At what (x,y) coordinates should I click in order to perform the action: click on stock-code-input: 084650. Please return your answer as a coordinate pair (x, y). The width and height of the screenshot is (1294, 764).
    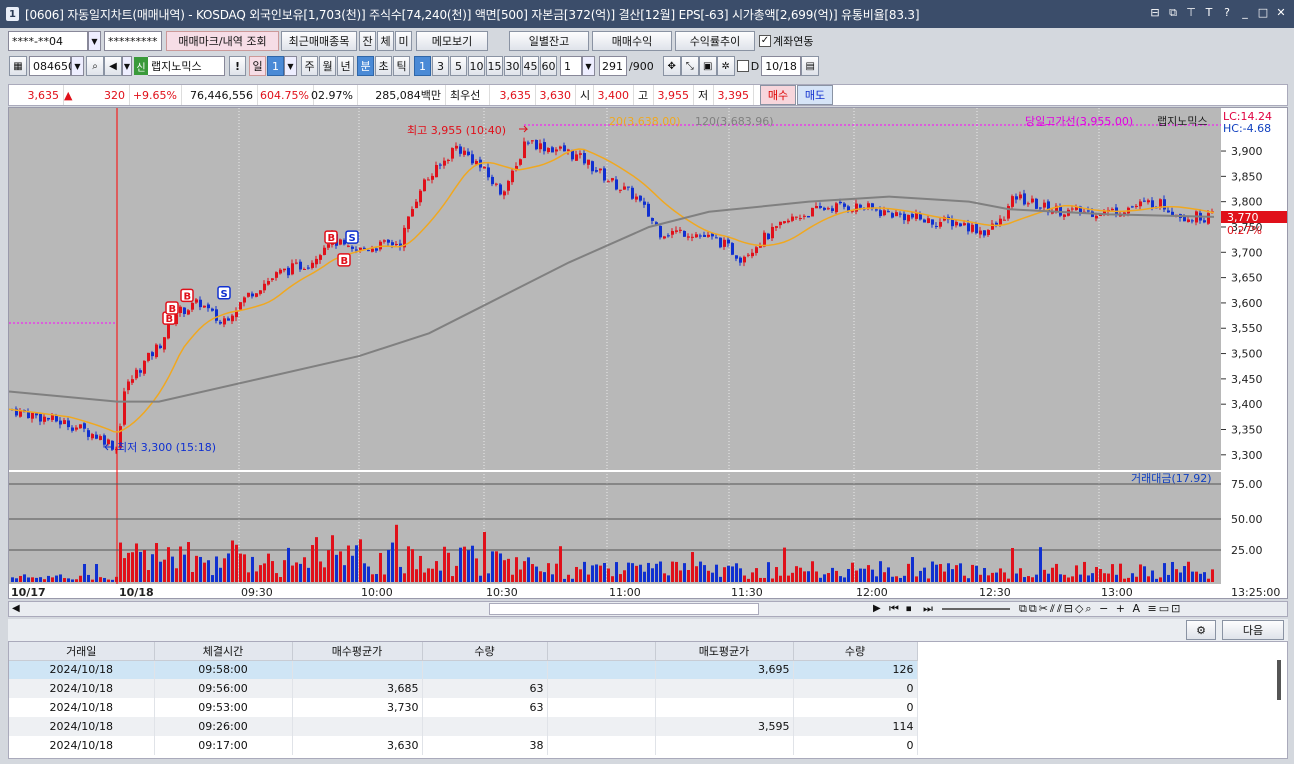
    Looking at the image, I should click on (52, 66).